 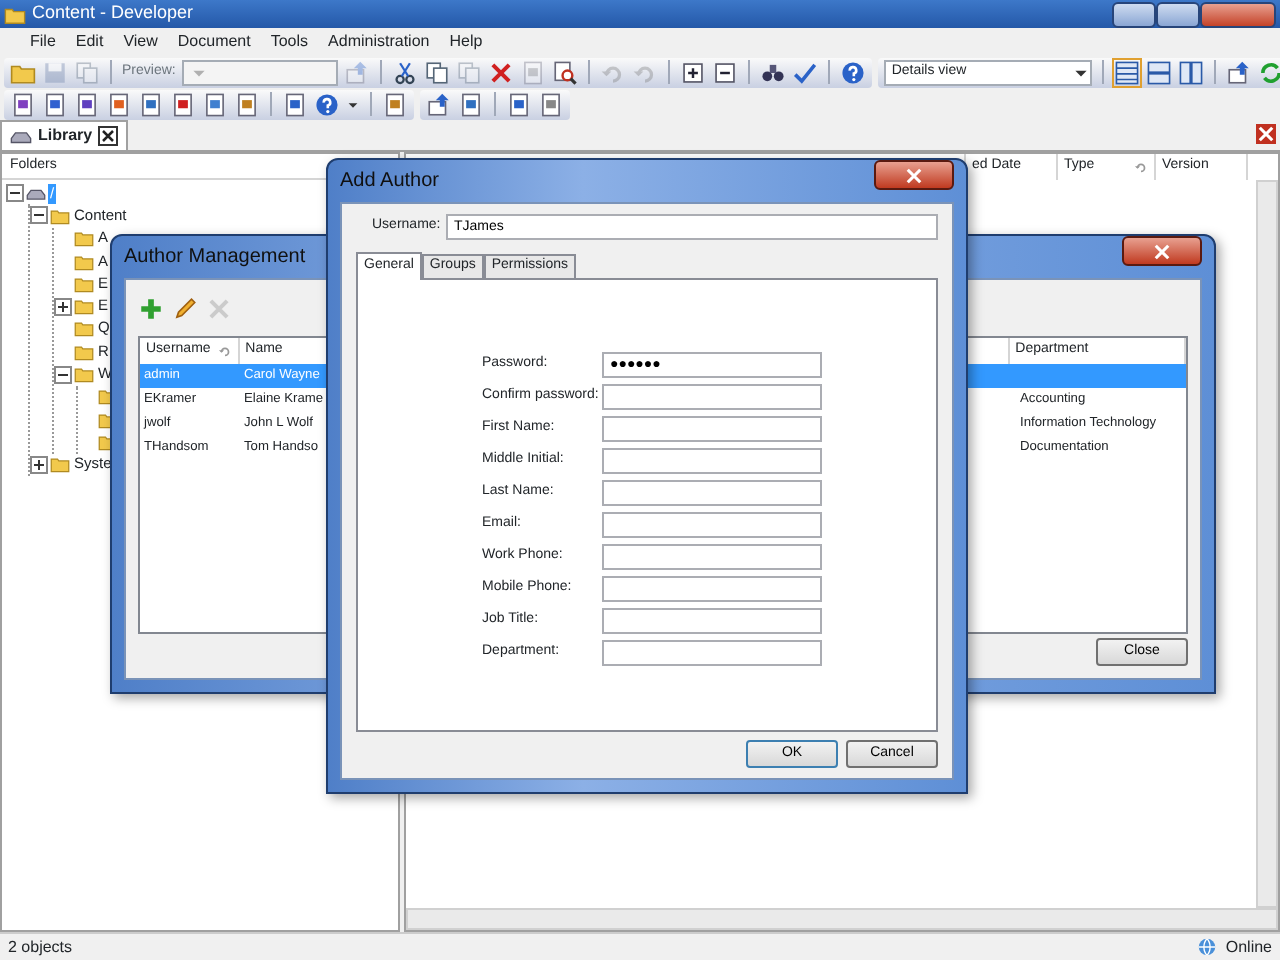 I want to click on menu-item: Tools, so click(x=289, y=42).